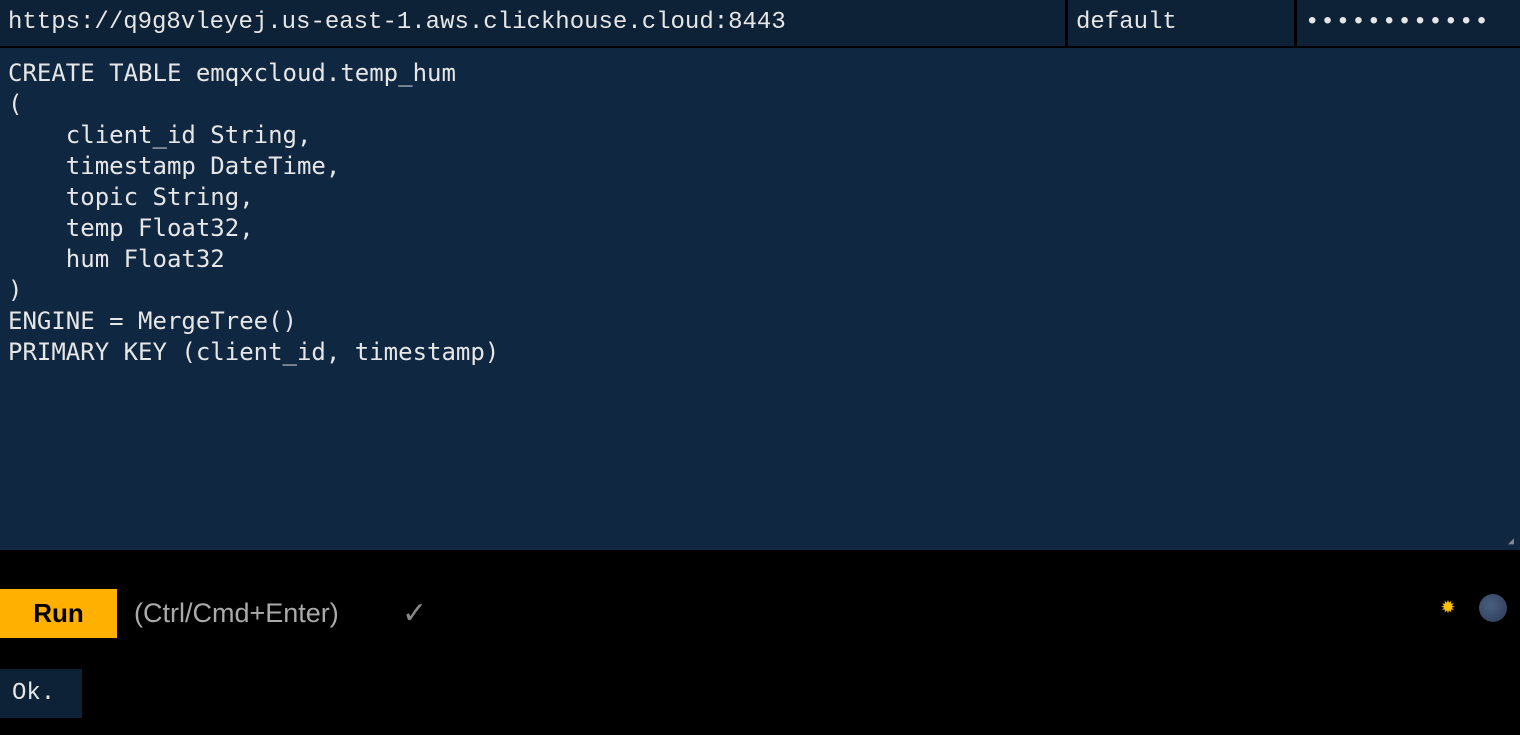 This screenshot has width=1520, height=735. What do you see at coordinates (1181, 23) in the screenshot?
I see `user-input: default` at bounding box center [1181, 23].